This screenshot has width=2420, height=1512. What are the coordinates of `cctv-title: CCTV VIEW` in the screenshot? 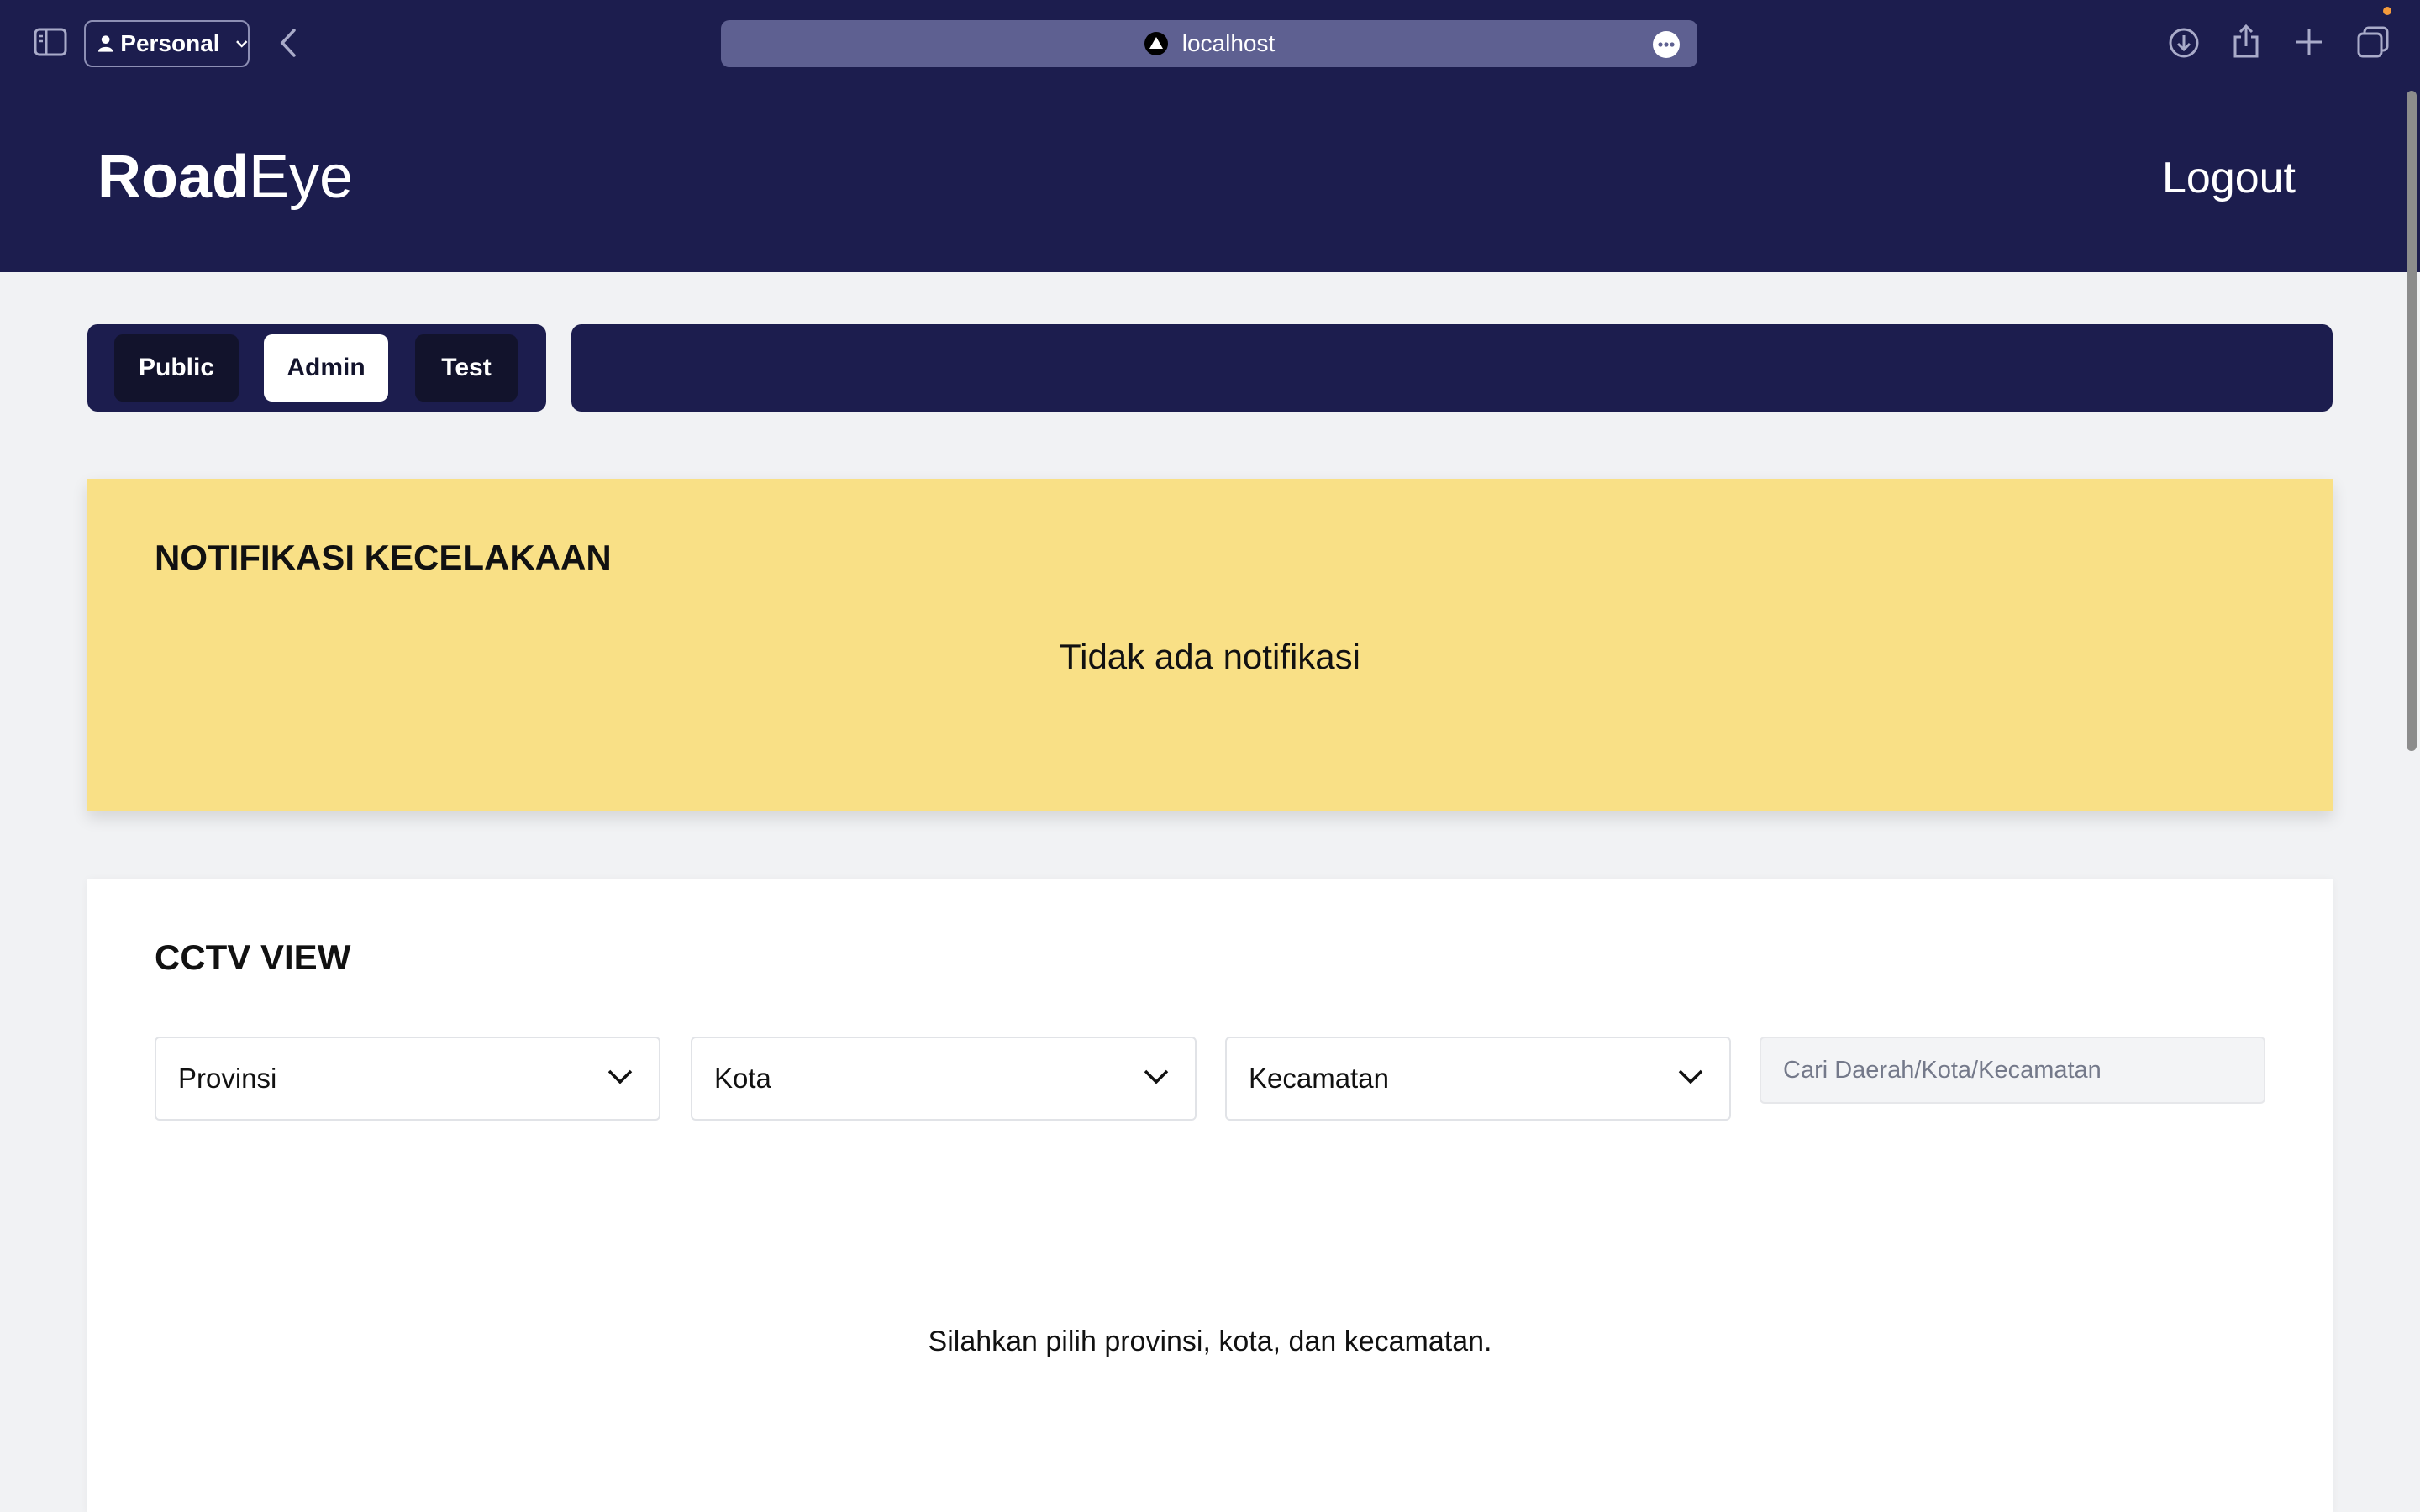 It's located at (253, 957).